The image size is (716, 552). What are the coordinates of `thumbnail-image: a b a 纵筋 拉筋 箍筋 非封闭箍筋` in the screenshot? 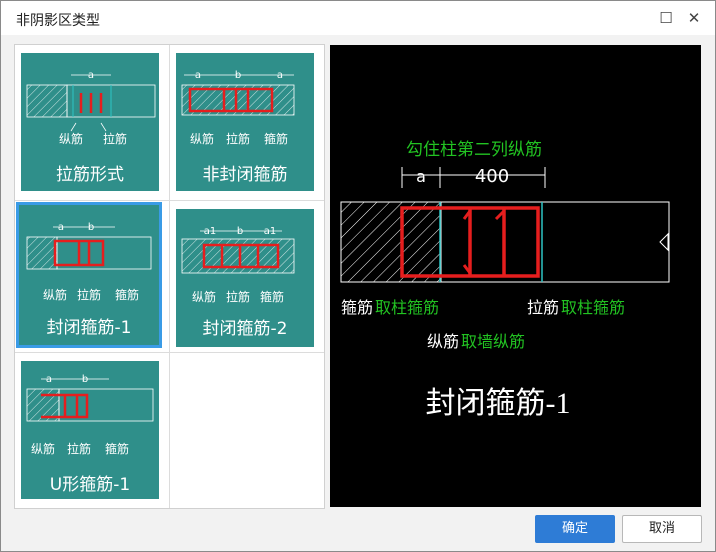 It's located at (245, 122).